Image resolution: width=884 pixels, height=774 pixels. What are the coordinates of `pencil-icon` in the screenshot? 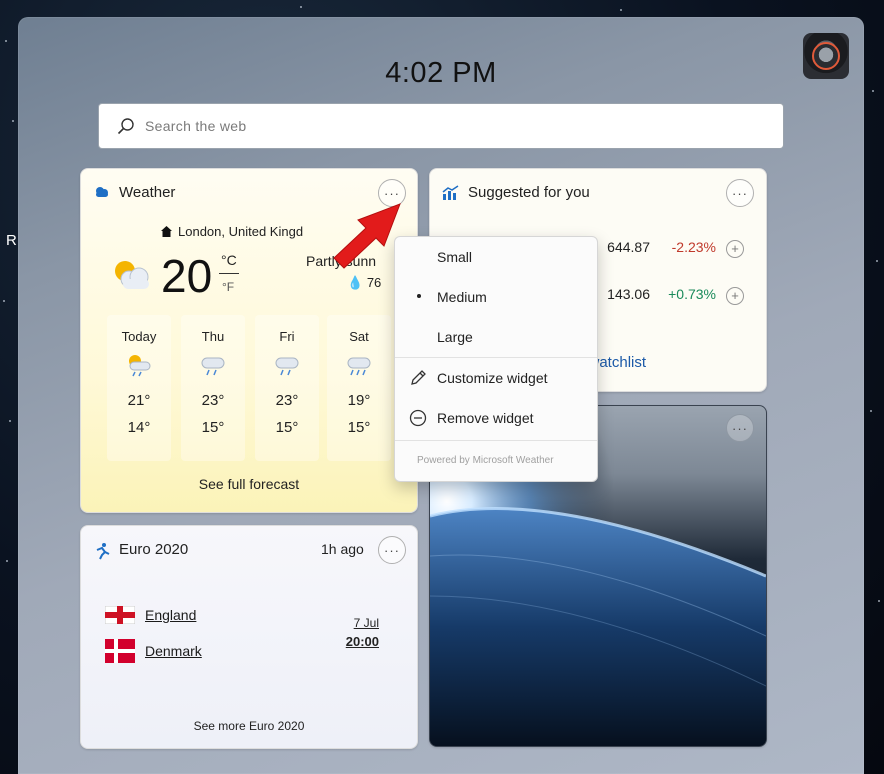 It's located at (418, 377).